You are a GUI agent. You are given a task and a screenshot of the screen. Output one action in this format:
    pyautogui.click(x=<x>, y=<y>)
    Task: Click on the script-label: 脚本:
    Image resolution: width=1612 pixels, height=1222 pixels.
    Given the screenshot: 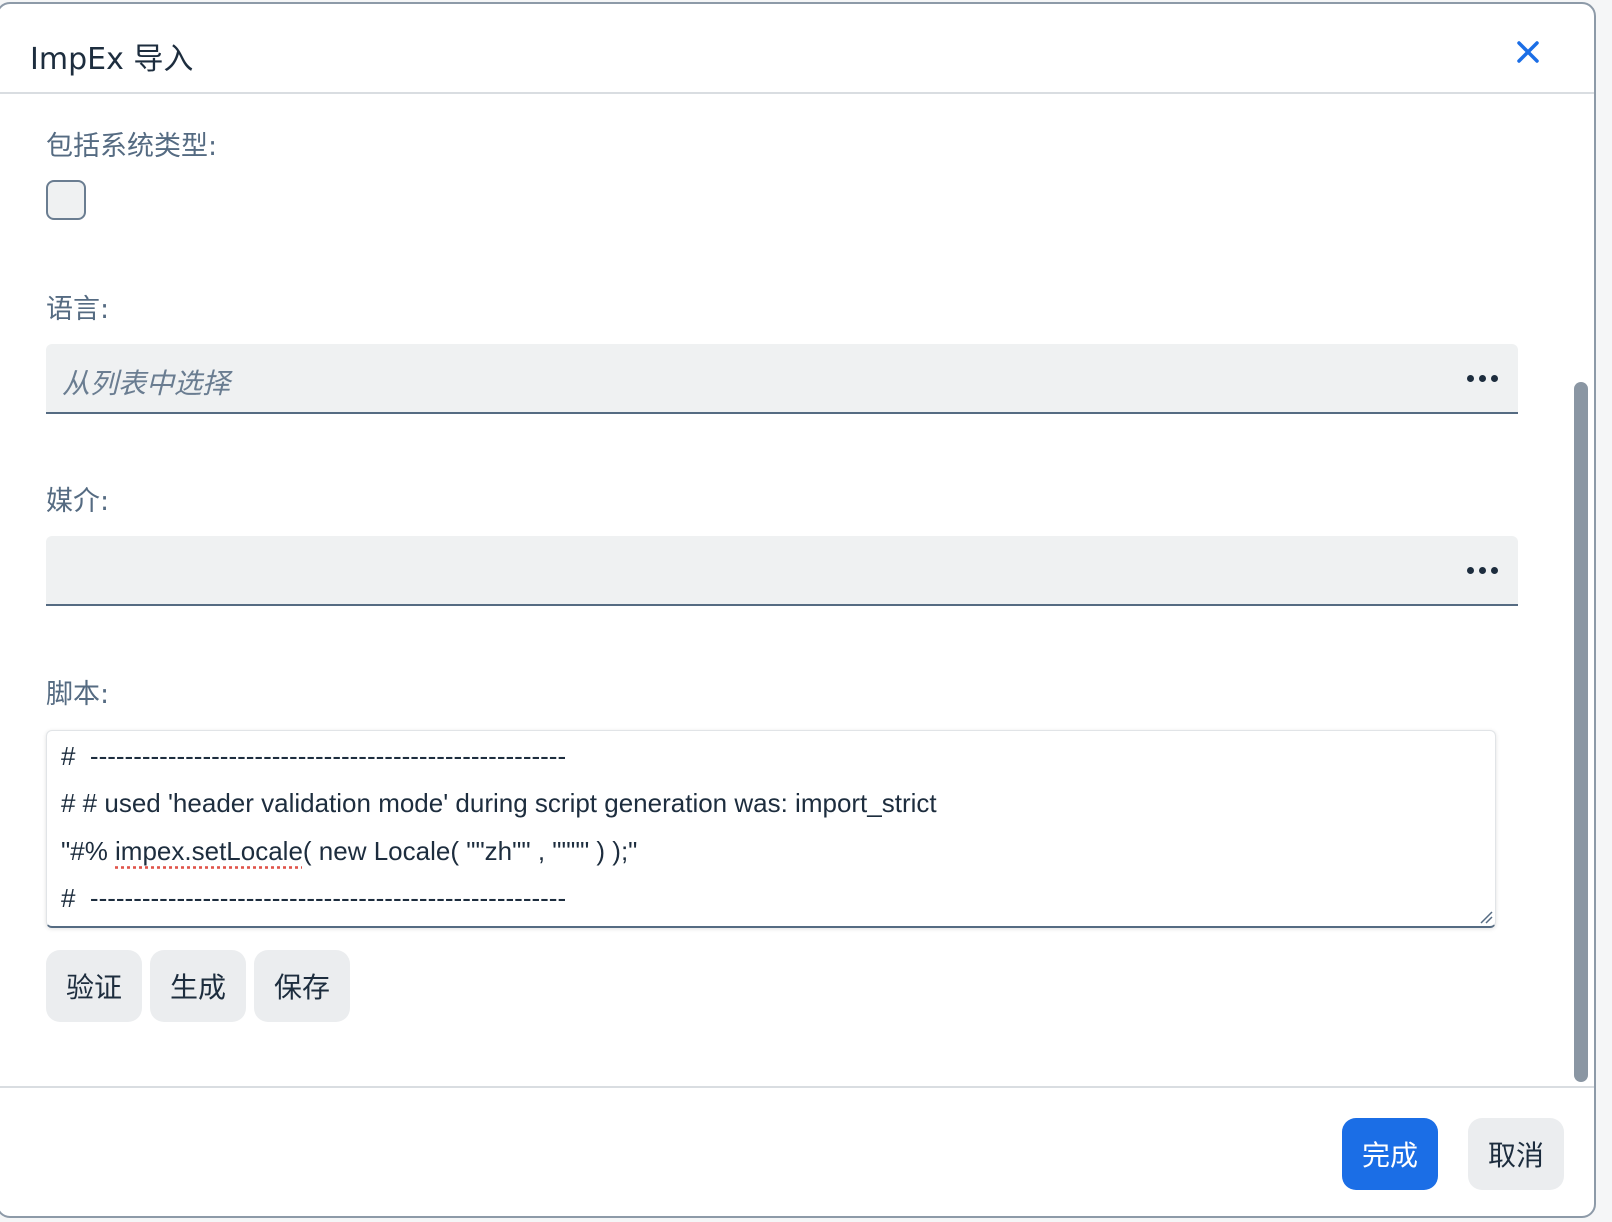 What is the action you would take?
    pyautogui.click(x=78, y=694)
    